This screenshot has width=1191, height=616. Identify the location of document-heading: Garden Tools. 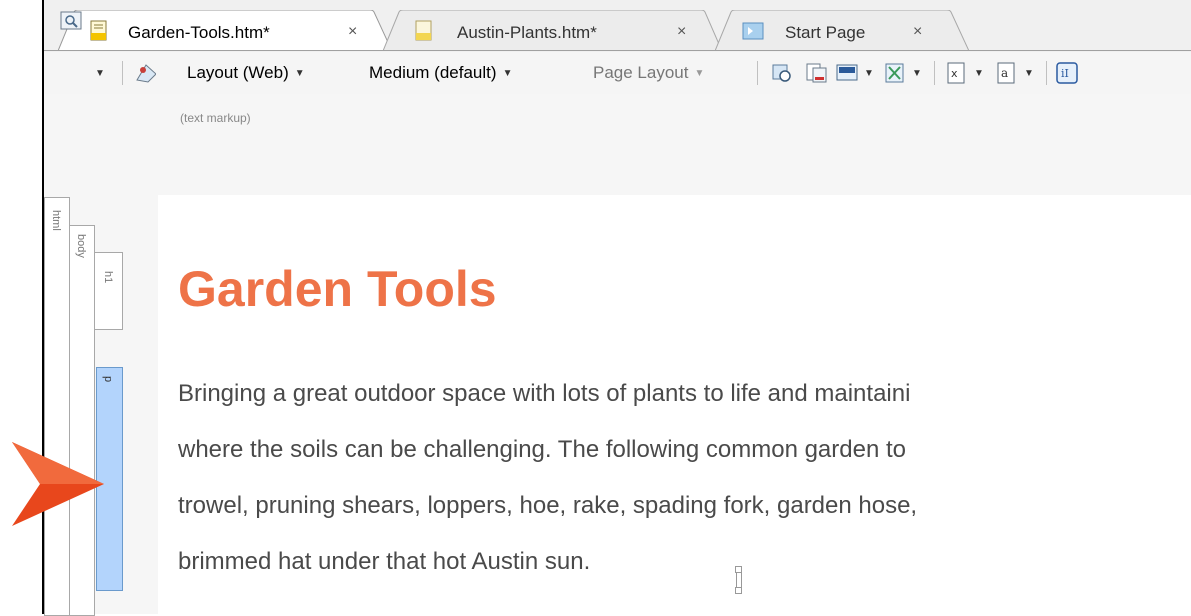
(337, 289).